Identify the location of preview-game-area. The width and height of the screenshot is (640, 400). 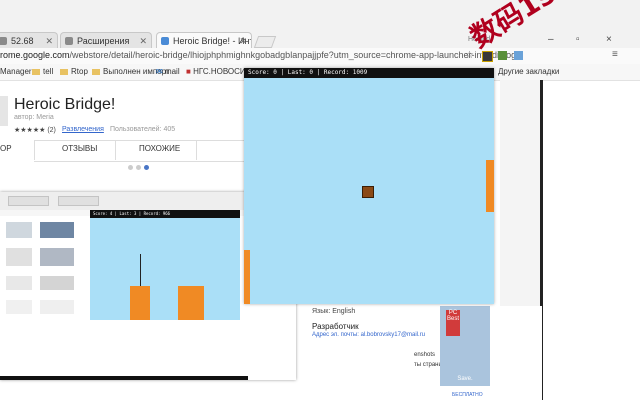
(165, 265).